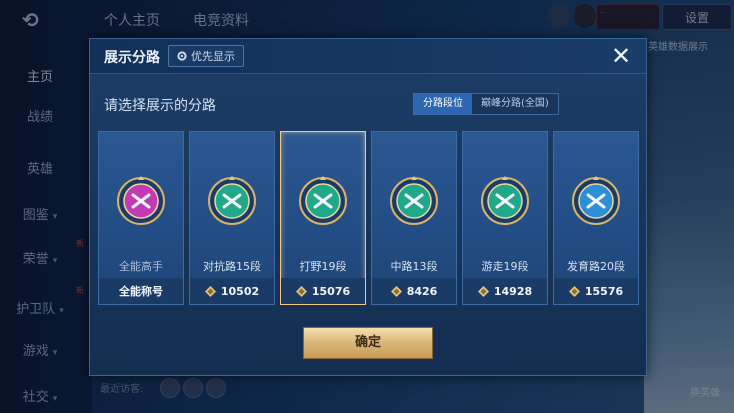 This screenshot has height=413, width=734. What do you see at coordinates (604, 291) in the screenshot?
I see `lane-score-value: 15576` at bounding box center [604, 291].